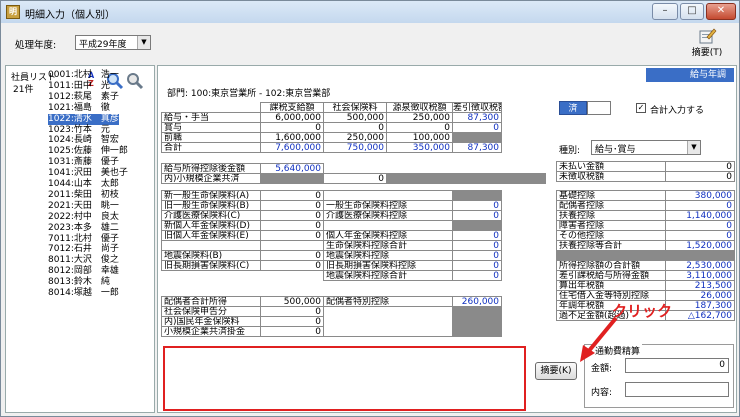 This screenshot has width=740, height=417. What do you see at coordinates (83, 228) in the screenshot?
I see `employee-list-item: 2023:本多 雄二` at bounding box center [83, 228].